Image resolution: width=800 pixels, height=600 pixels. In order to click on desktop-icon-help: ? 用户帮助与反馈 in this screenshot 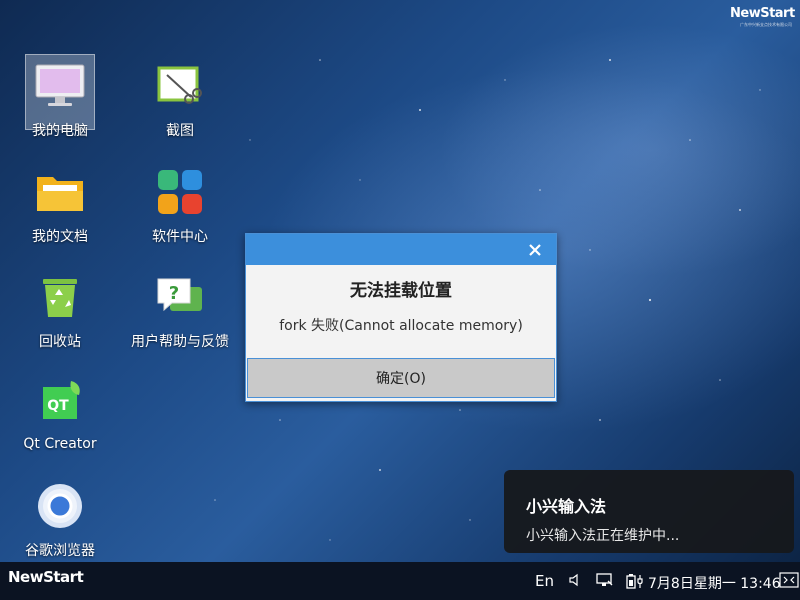, I will do `click(180, 308)`.